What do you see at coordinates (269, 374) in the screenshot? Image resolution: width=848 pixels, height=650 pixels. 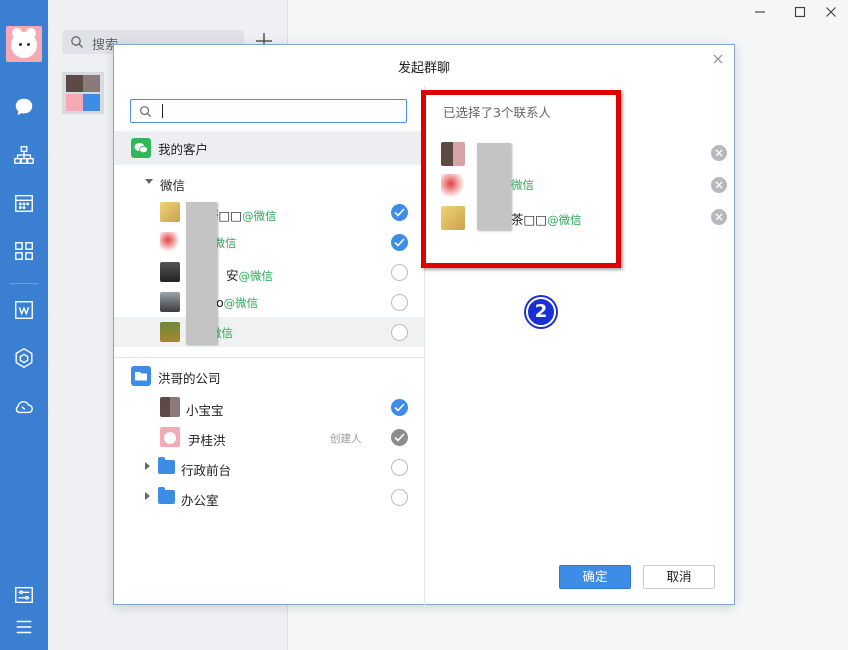 I see `group-company: 洪哥的公司` at bounding box center [269, 374].